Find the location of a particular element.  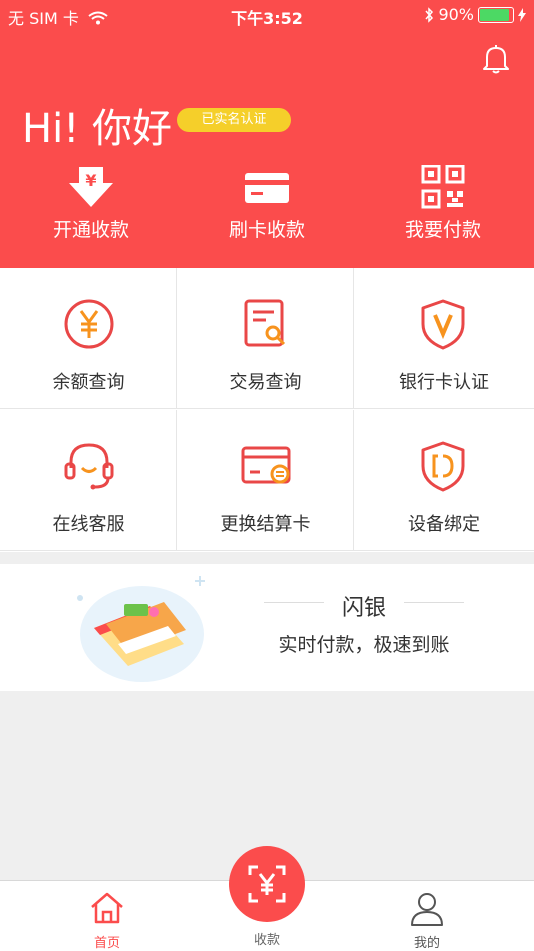

user-icon is located at coordinates (427, 909).